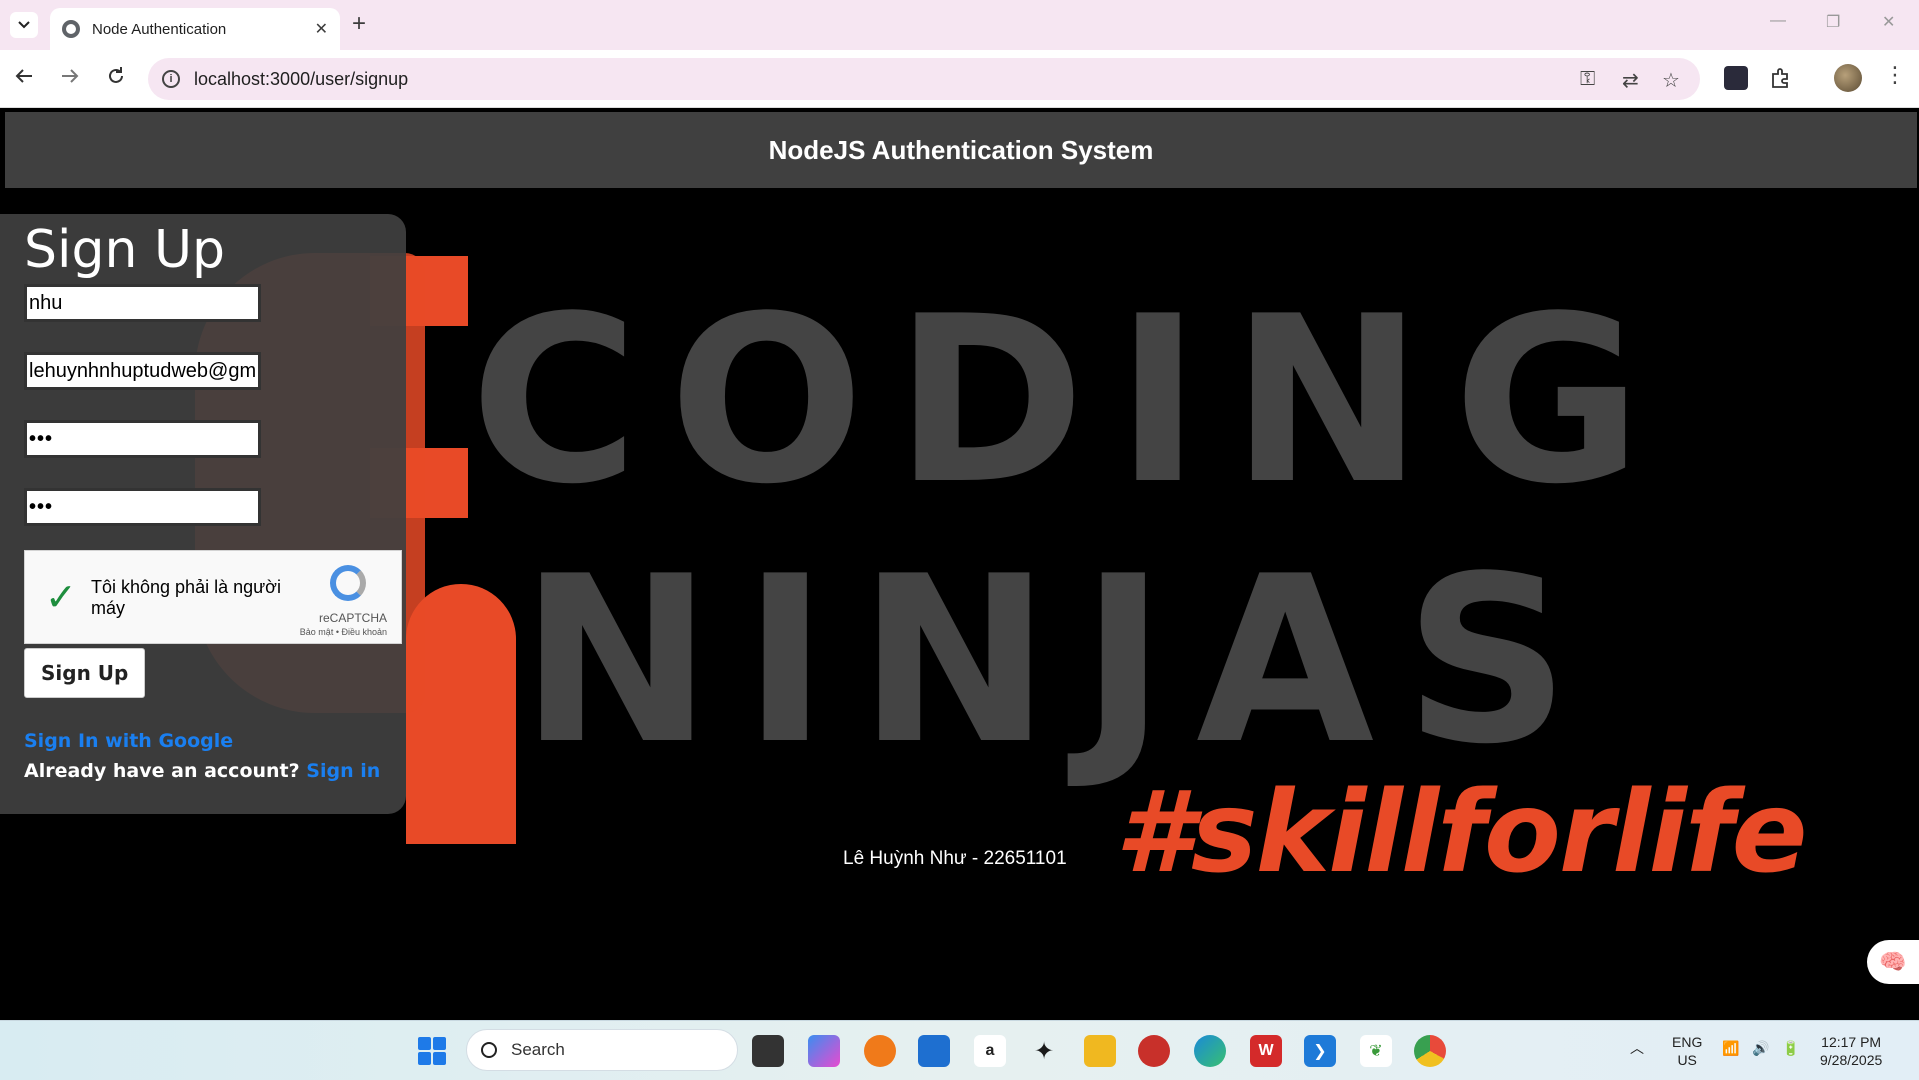  Describe the element at coordinates (171, 79) in the screenshot. I see `site-info-icon: i` at that location.